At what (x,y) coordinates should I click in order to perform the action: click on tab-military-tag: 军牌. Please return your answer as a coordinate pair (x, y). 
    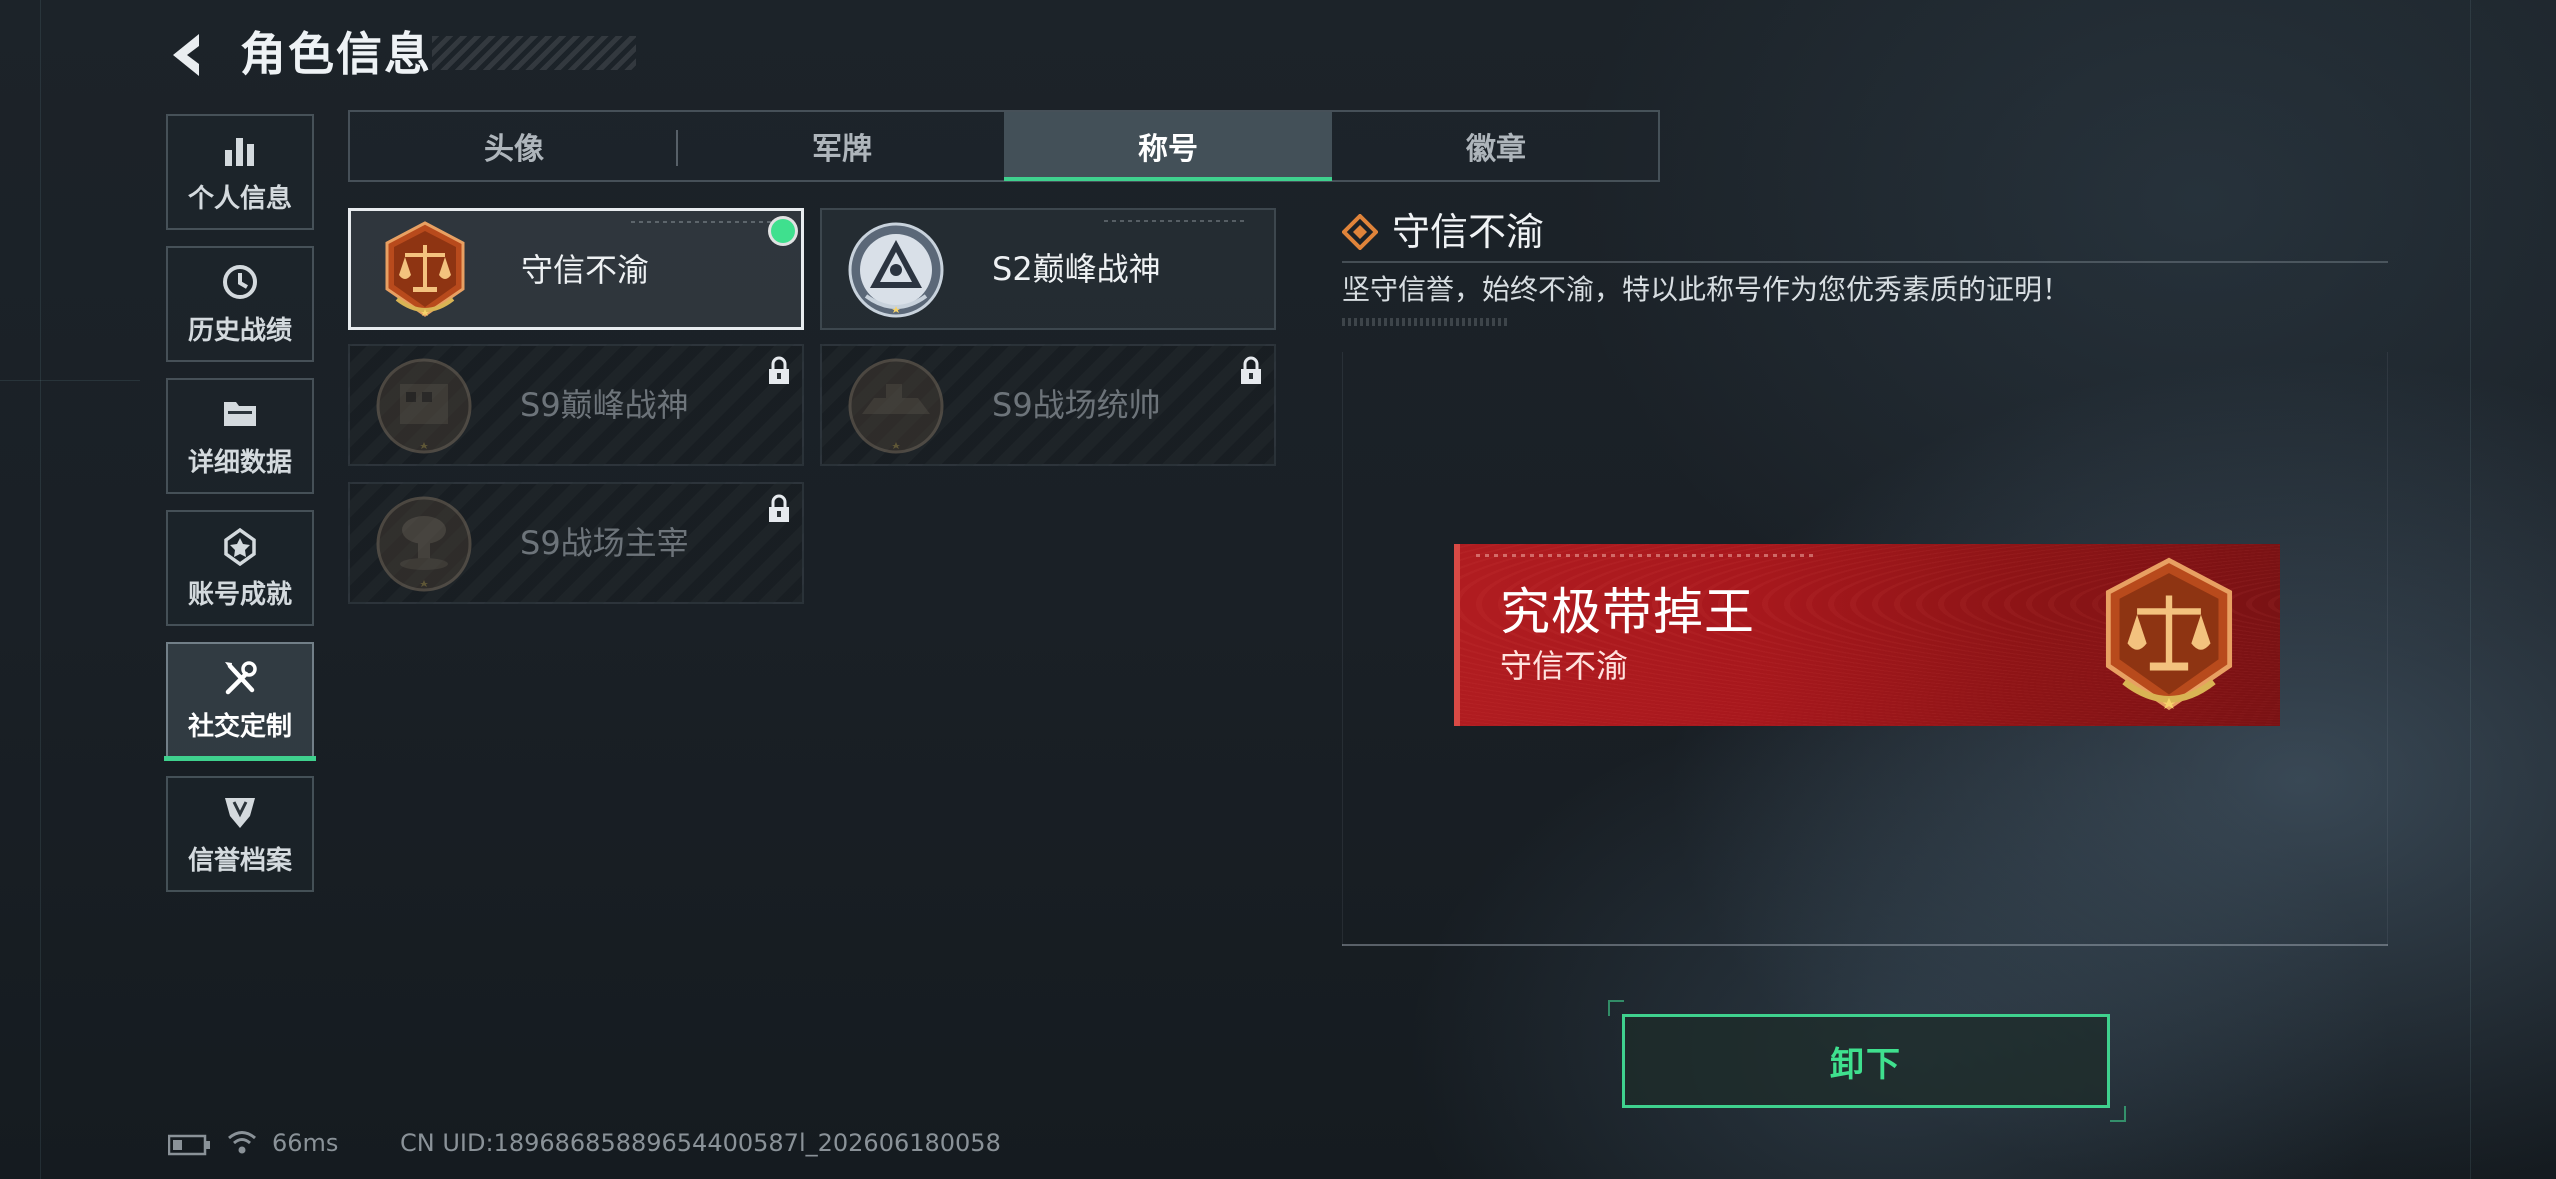
    Looking at the image, I should click on (842, 146).